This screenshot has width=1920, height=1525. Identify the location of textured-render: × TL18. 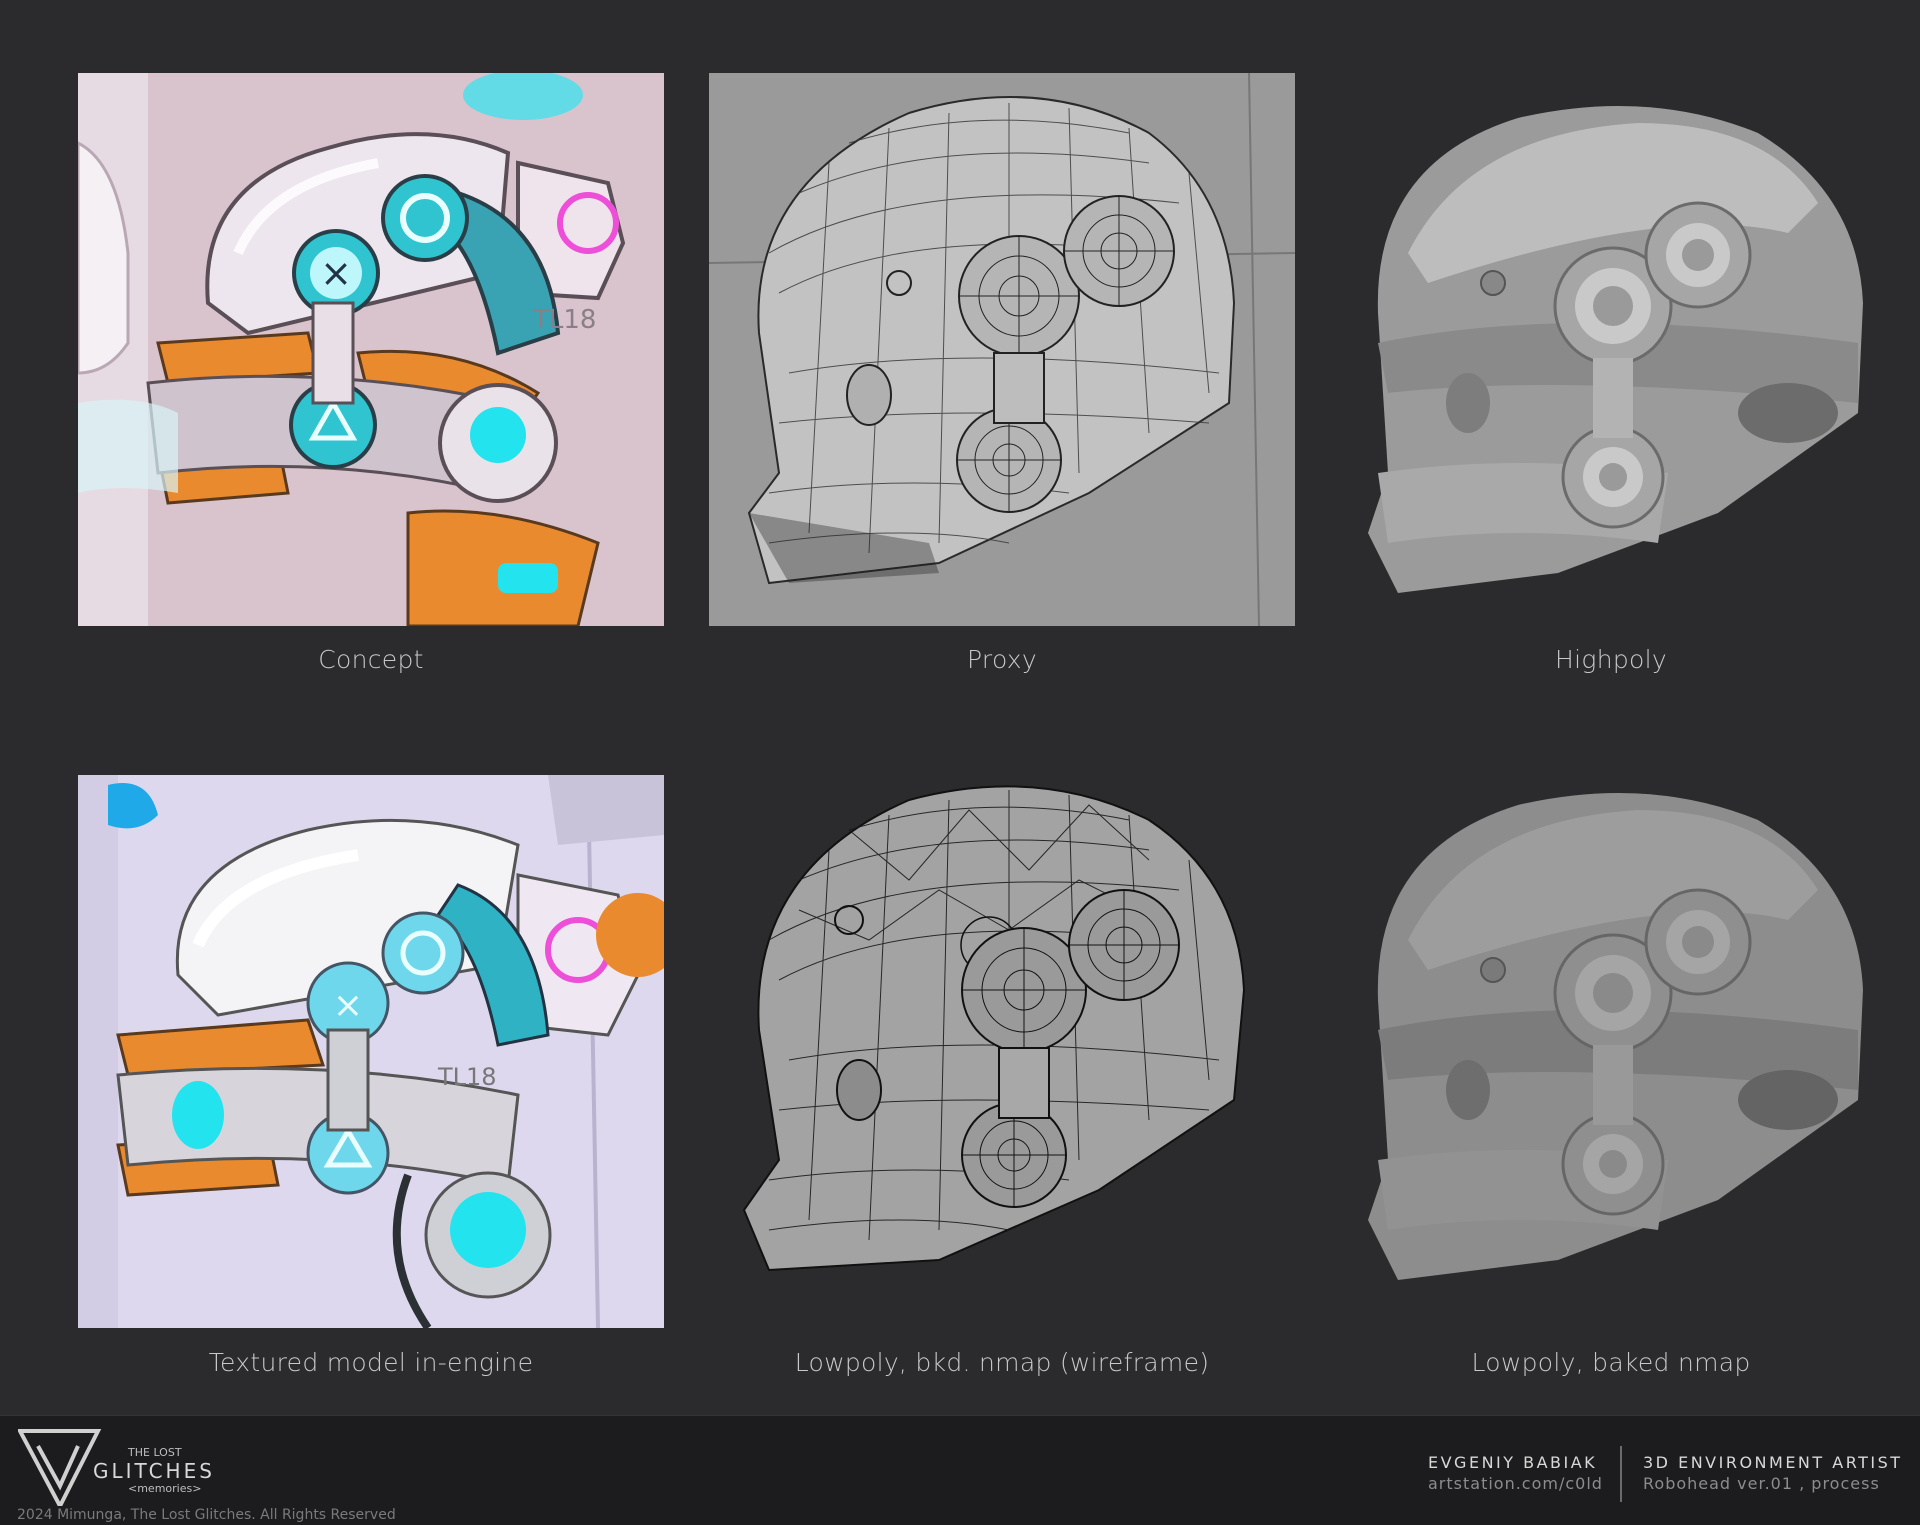
(371, 1051).